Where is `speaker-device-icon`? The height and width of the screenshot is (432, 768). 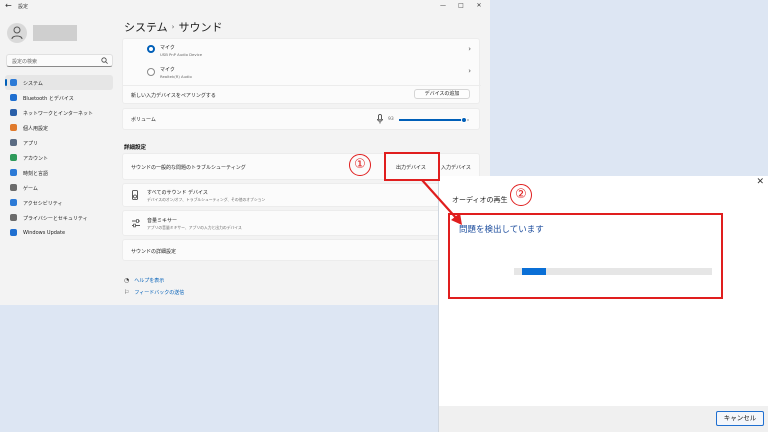
speaker-device-icon is located at coordinates (135, 195).